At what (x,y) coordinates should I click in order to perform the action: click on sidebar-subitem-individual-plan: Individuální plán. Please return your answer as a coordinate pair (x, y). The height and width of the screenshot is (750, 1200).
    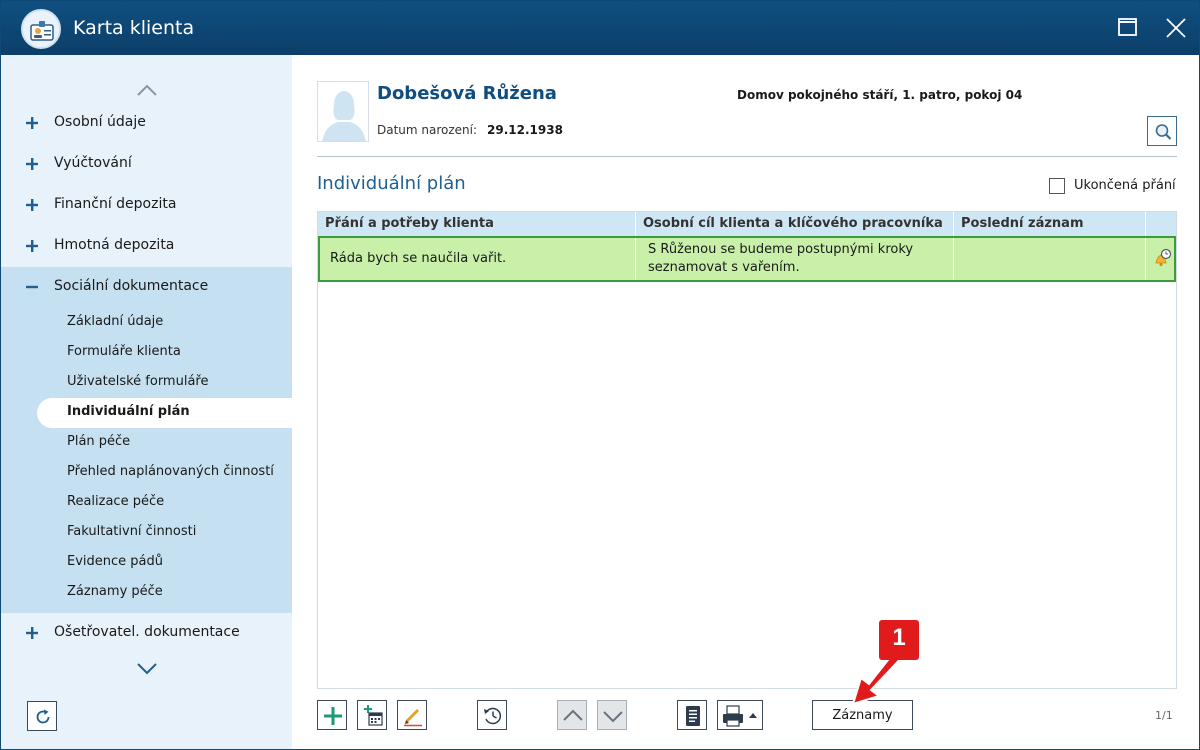
    Looking at the image, I should click on (164, 413).